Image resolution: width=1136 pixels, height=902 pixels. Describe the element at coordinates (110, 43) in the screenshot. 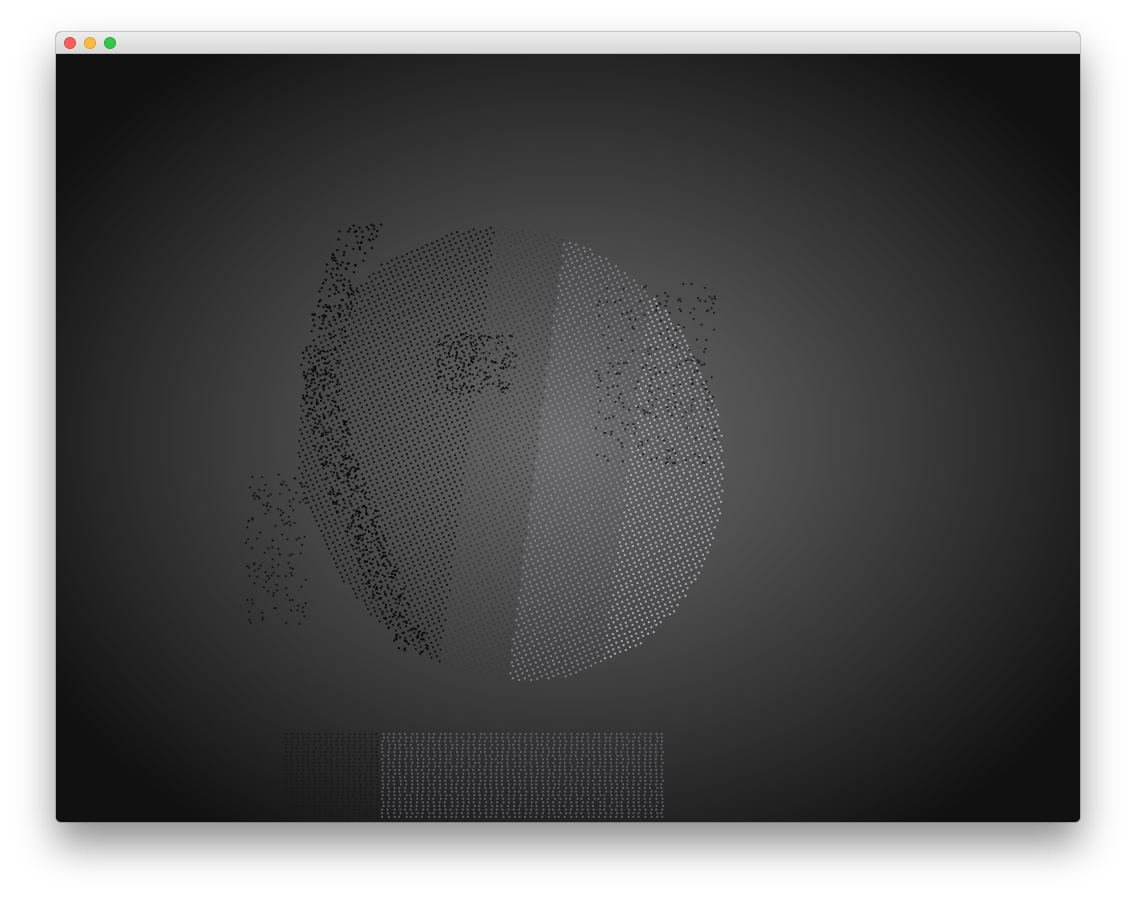

I see `zoom-button` at that location.